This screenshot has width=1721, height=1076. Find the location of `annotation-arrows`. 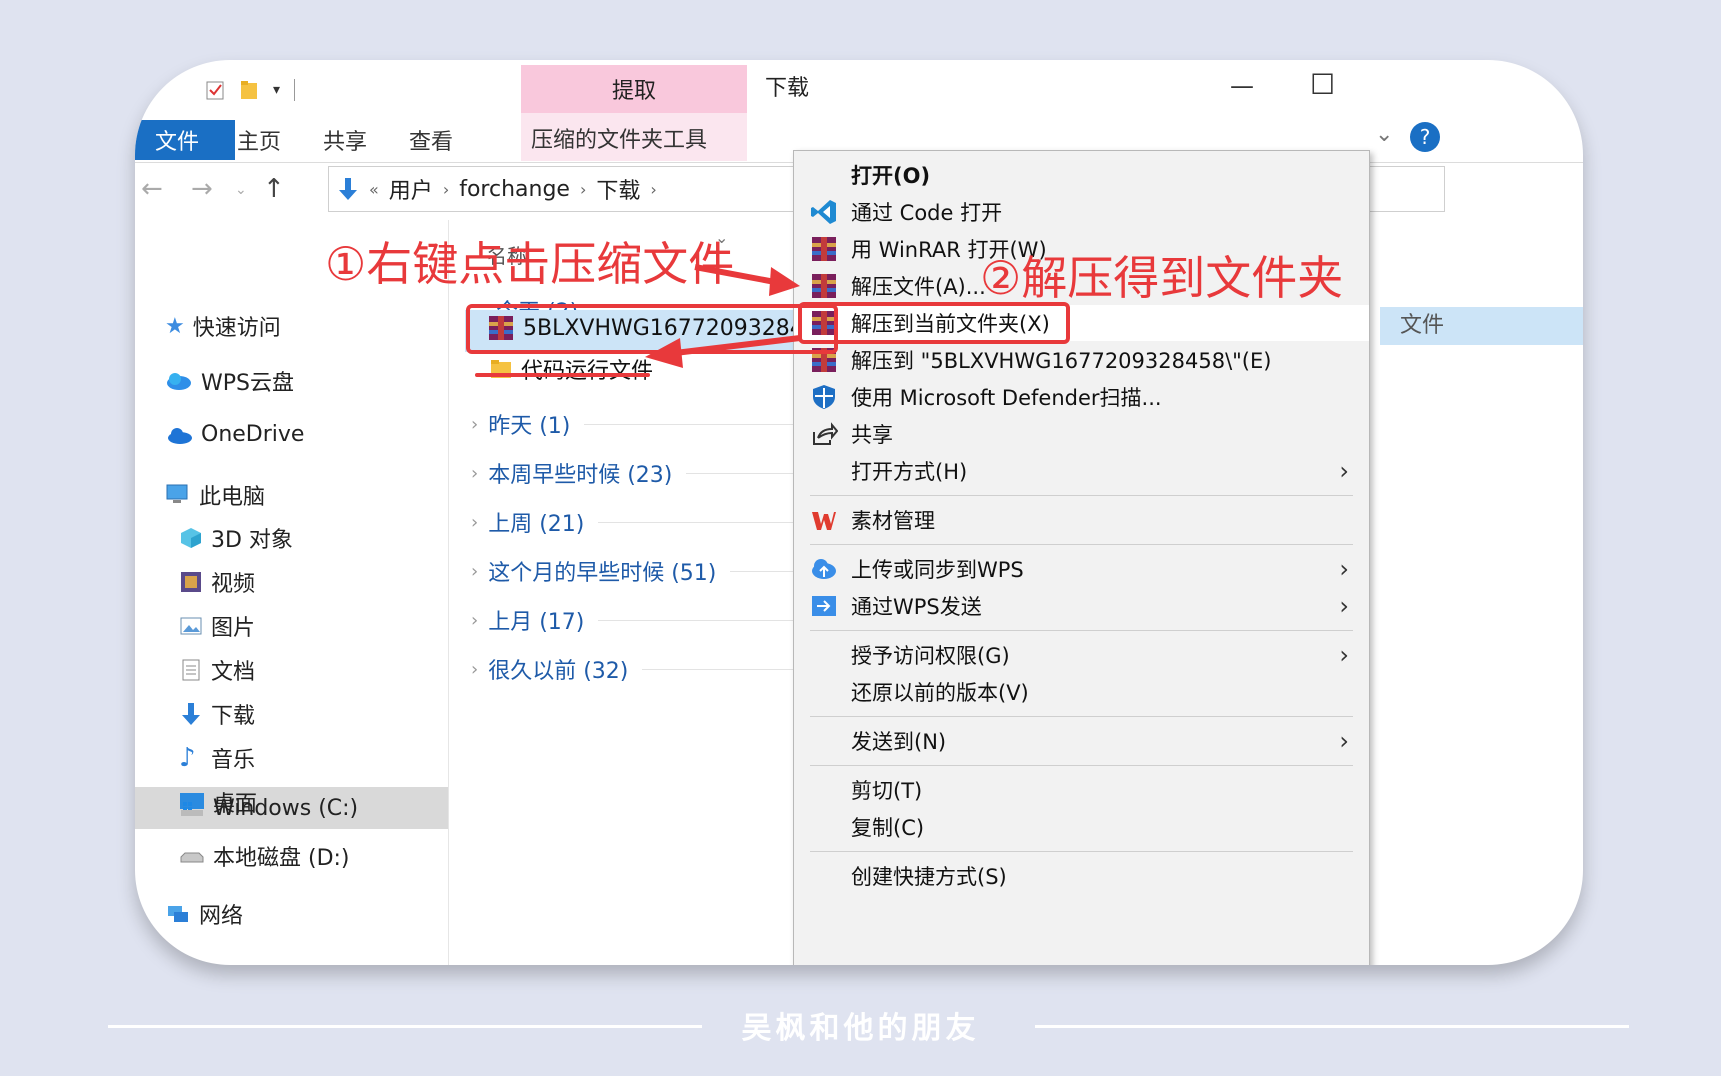

annotation-arrows is located at coordinates (723, 316).